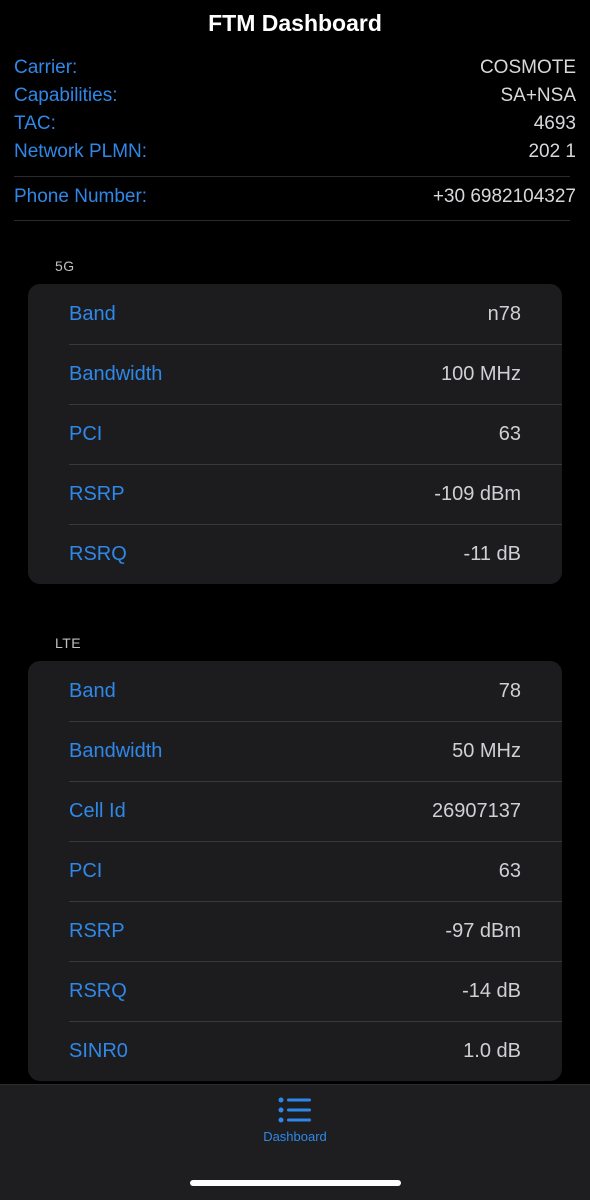 Image resolution: width=590 pixels, height=1200 pixels. Describe the element at coordinates (504, 196) in the screenshot. I see `info-value: +30 6982104327` at that location.